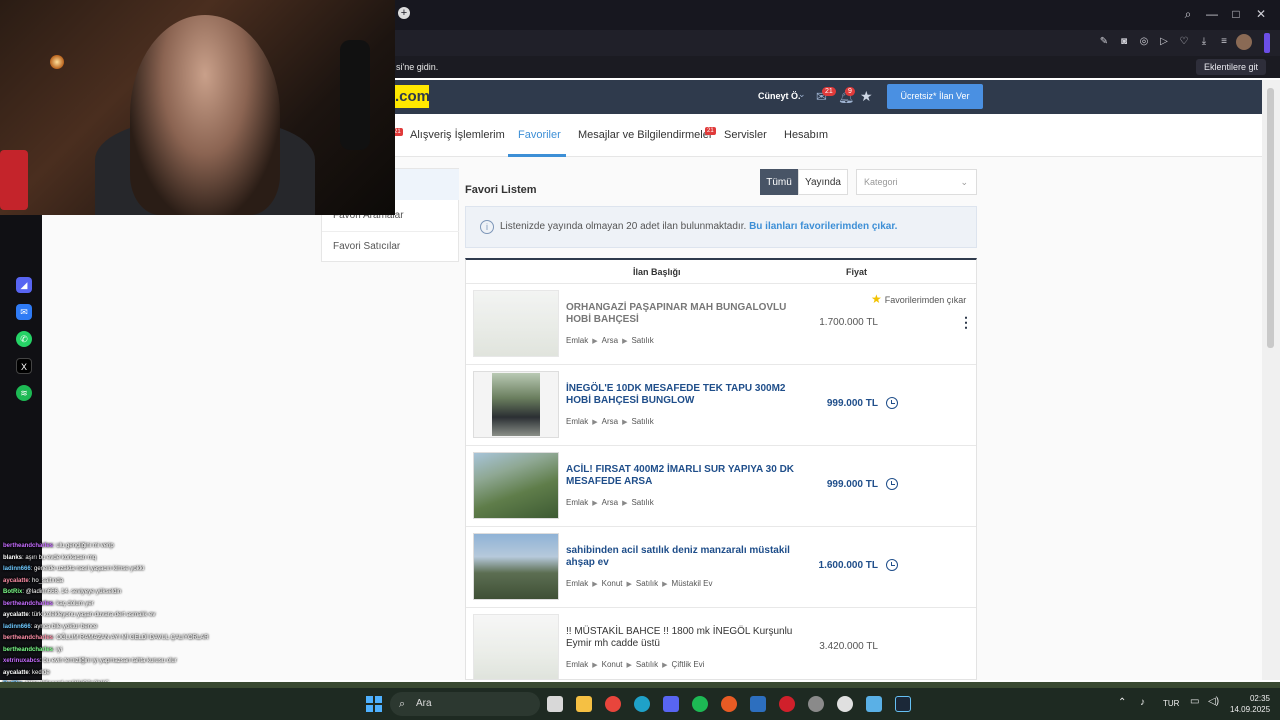 This screenshot has width=1280, height=720. I want to click on app-icon-monitor, so click(874, 704).